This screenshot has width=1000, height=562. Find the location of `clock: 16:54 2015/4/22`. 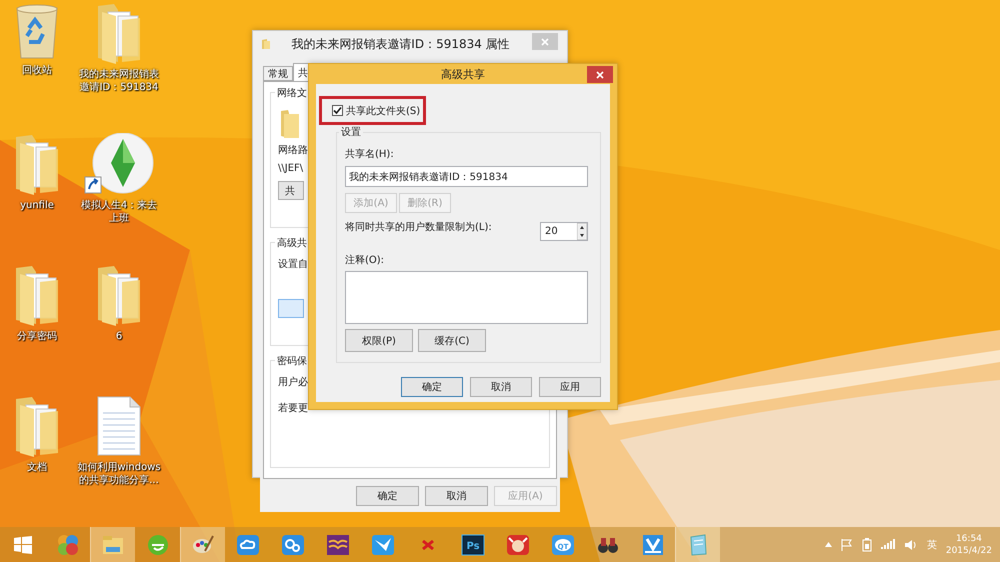

clock: 16:54 2015/4/22 is located at coordinates (969, 544).